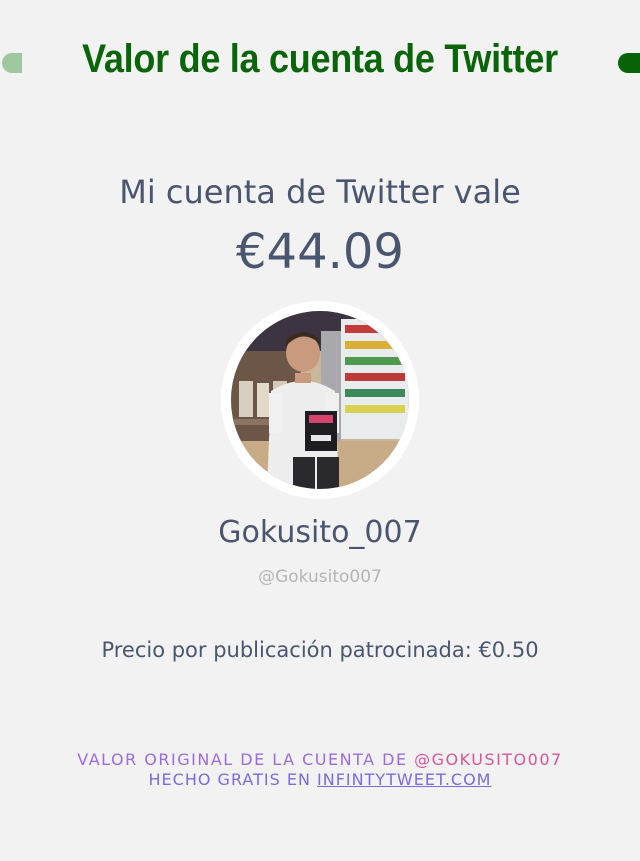  Describe the element at coordinates (320, 192) in the screenshot. I see `value-subtitle: Mi cuenta de Twitter vale` at that location.